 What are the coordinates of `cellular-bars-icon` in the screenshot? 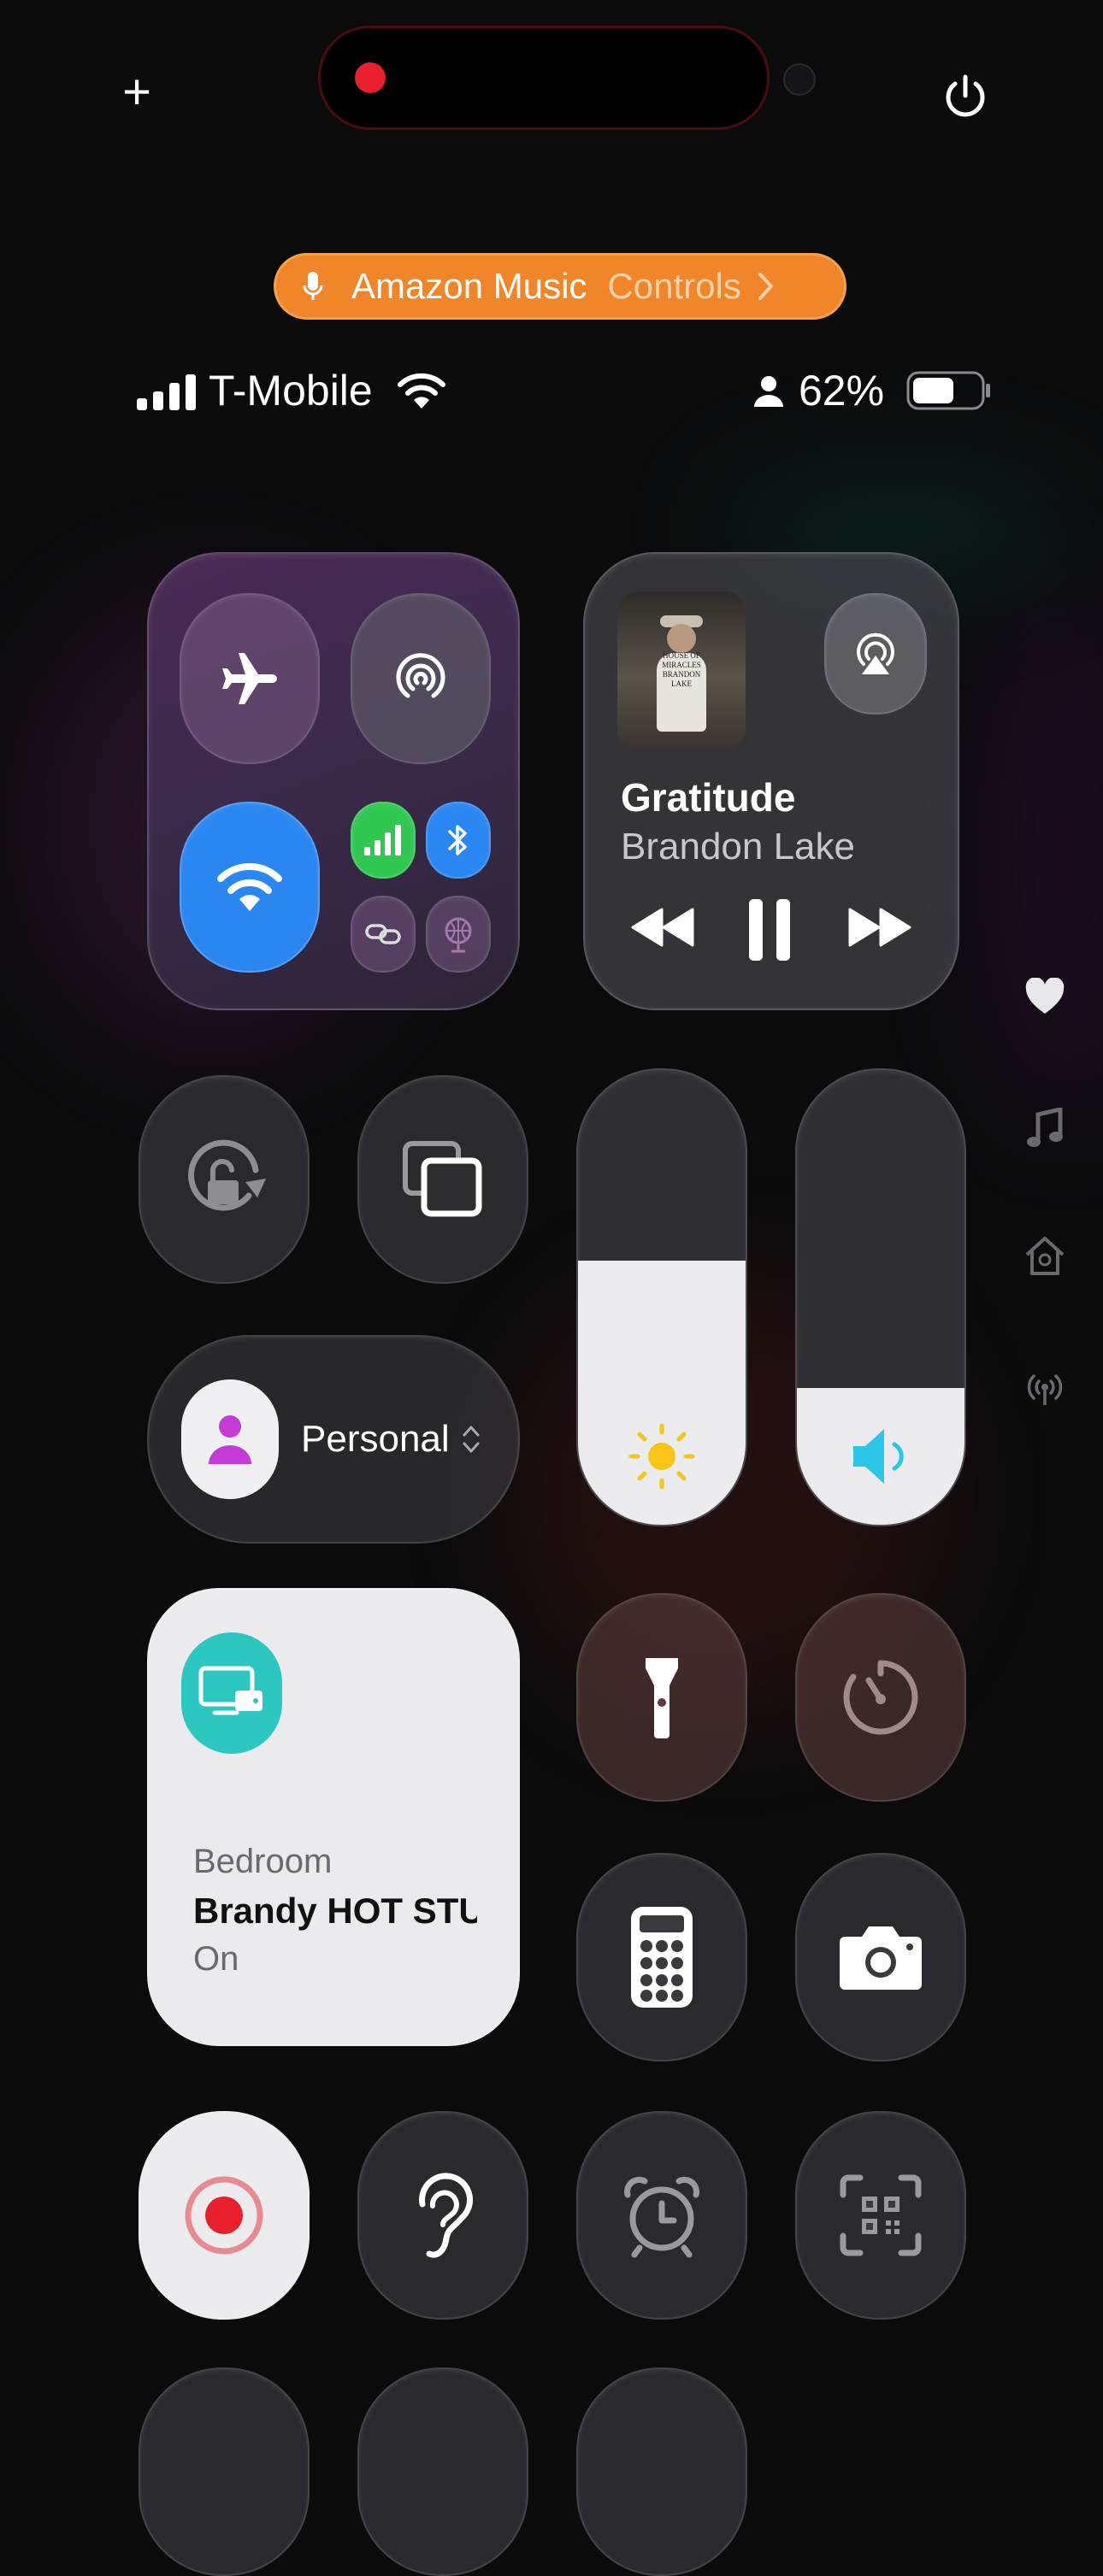 It's located at (382, 840).